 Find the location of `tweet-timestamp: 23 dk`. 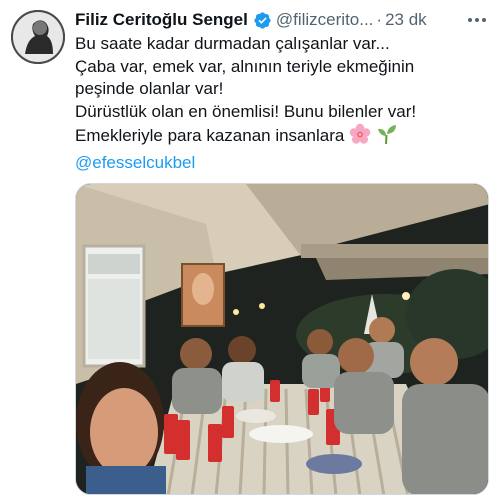

tweet-timestamp: 23 dk is located at coordinates (406, 20).